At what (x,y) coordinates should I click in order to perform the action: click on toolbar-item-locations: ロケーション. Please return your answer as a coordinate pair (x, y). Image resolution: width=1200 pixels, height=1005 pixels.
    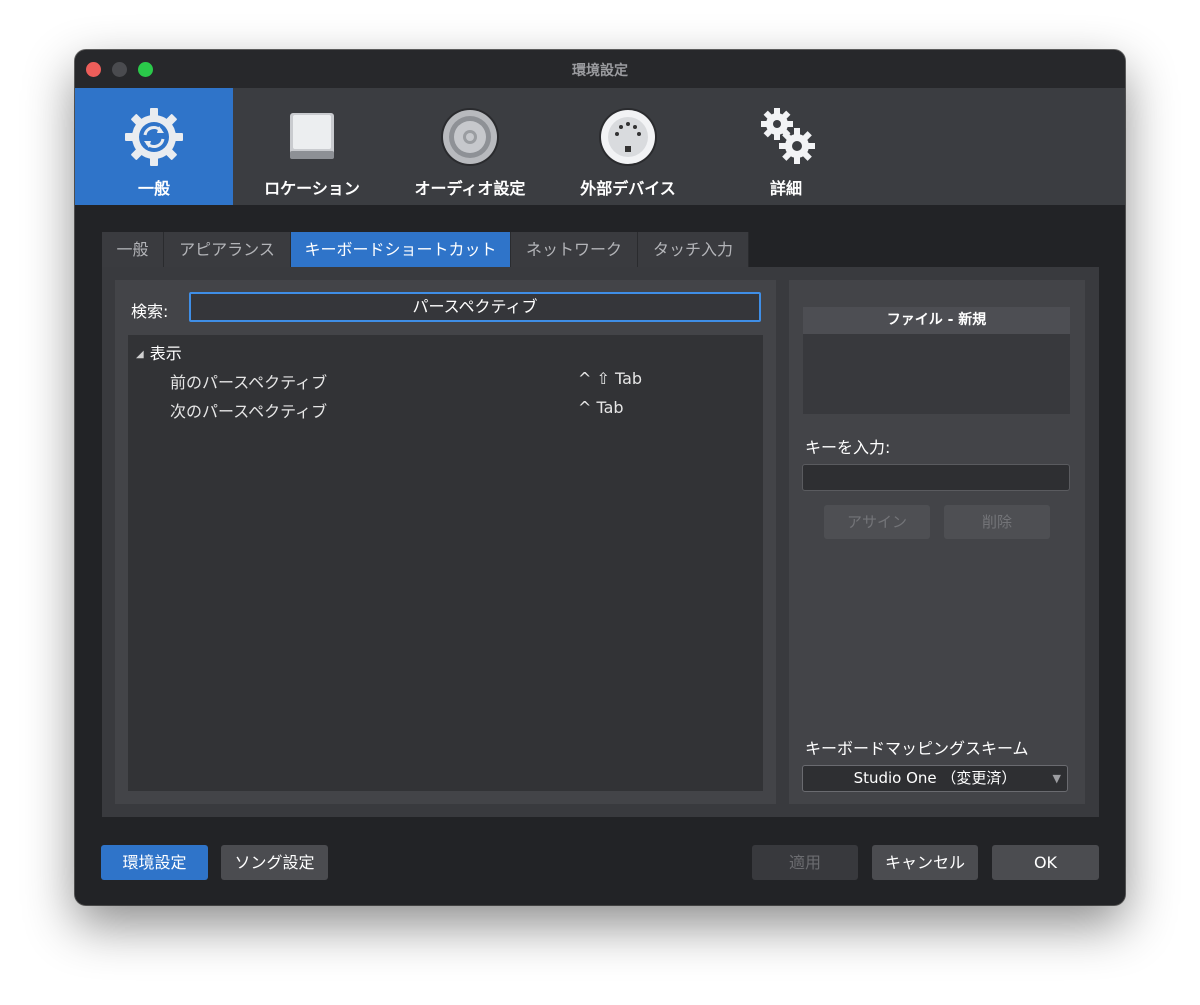
    Looking at the image, I should click on (312, 146).